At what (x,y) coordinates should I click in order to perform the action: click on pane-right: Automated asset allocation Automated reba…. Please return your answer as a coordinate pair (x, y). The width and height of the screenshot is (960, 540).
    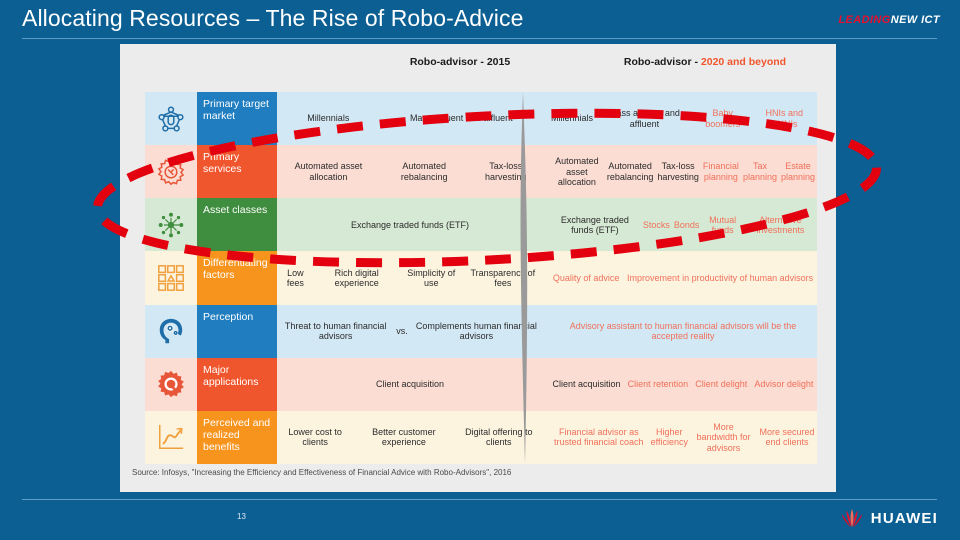
    Looking at the image, I should click on (683, 171).